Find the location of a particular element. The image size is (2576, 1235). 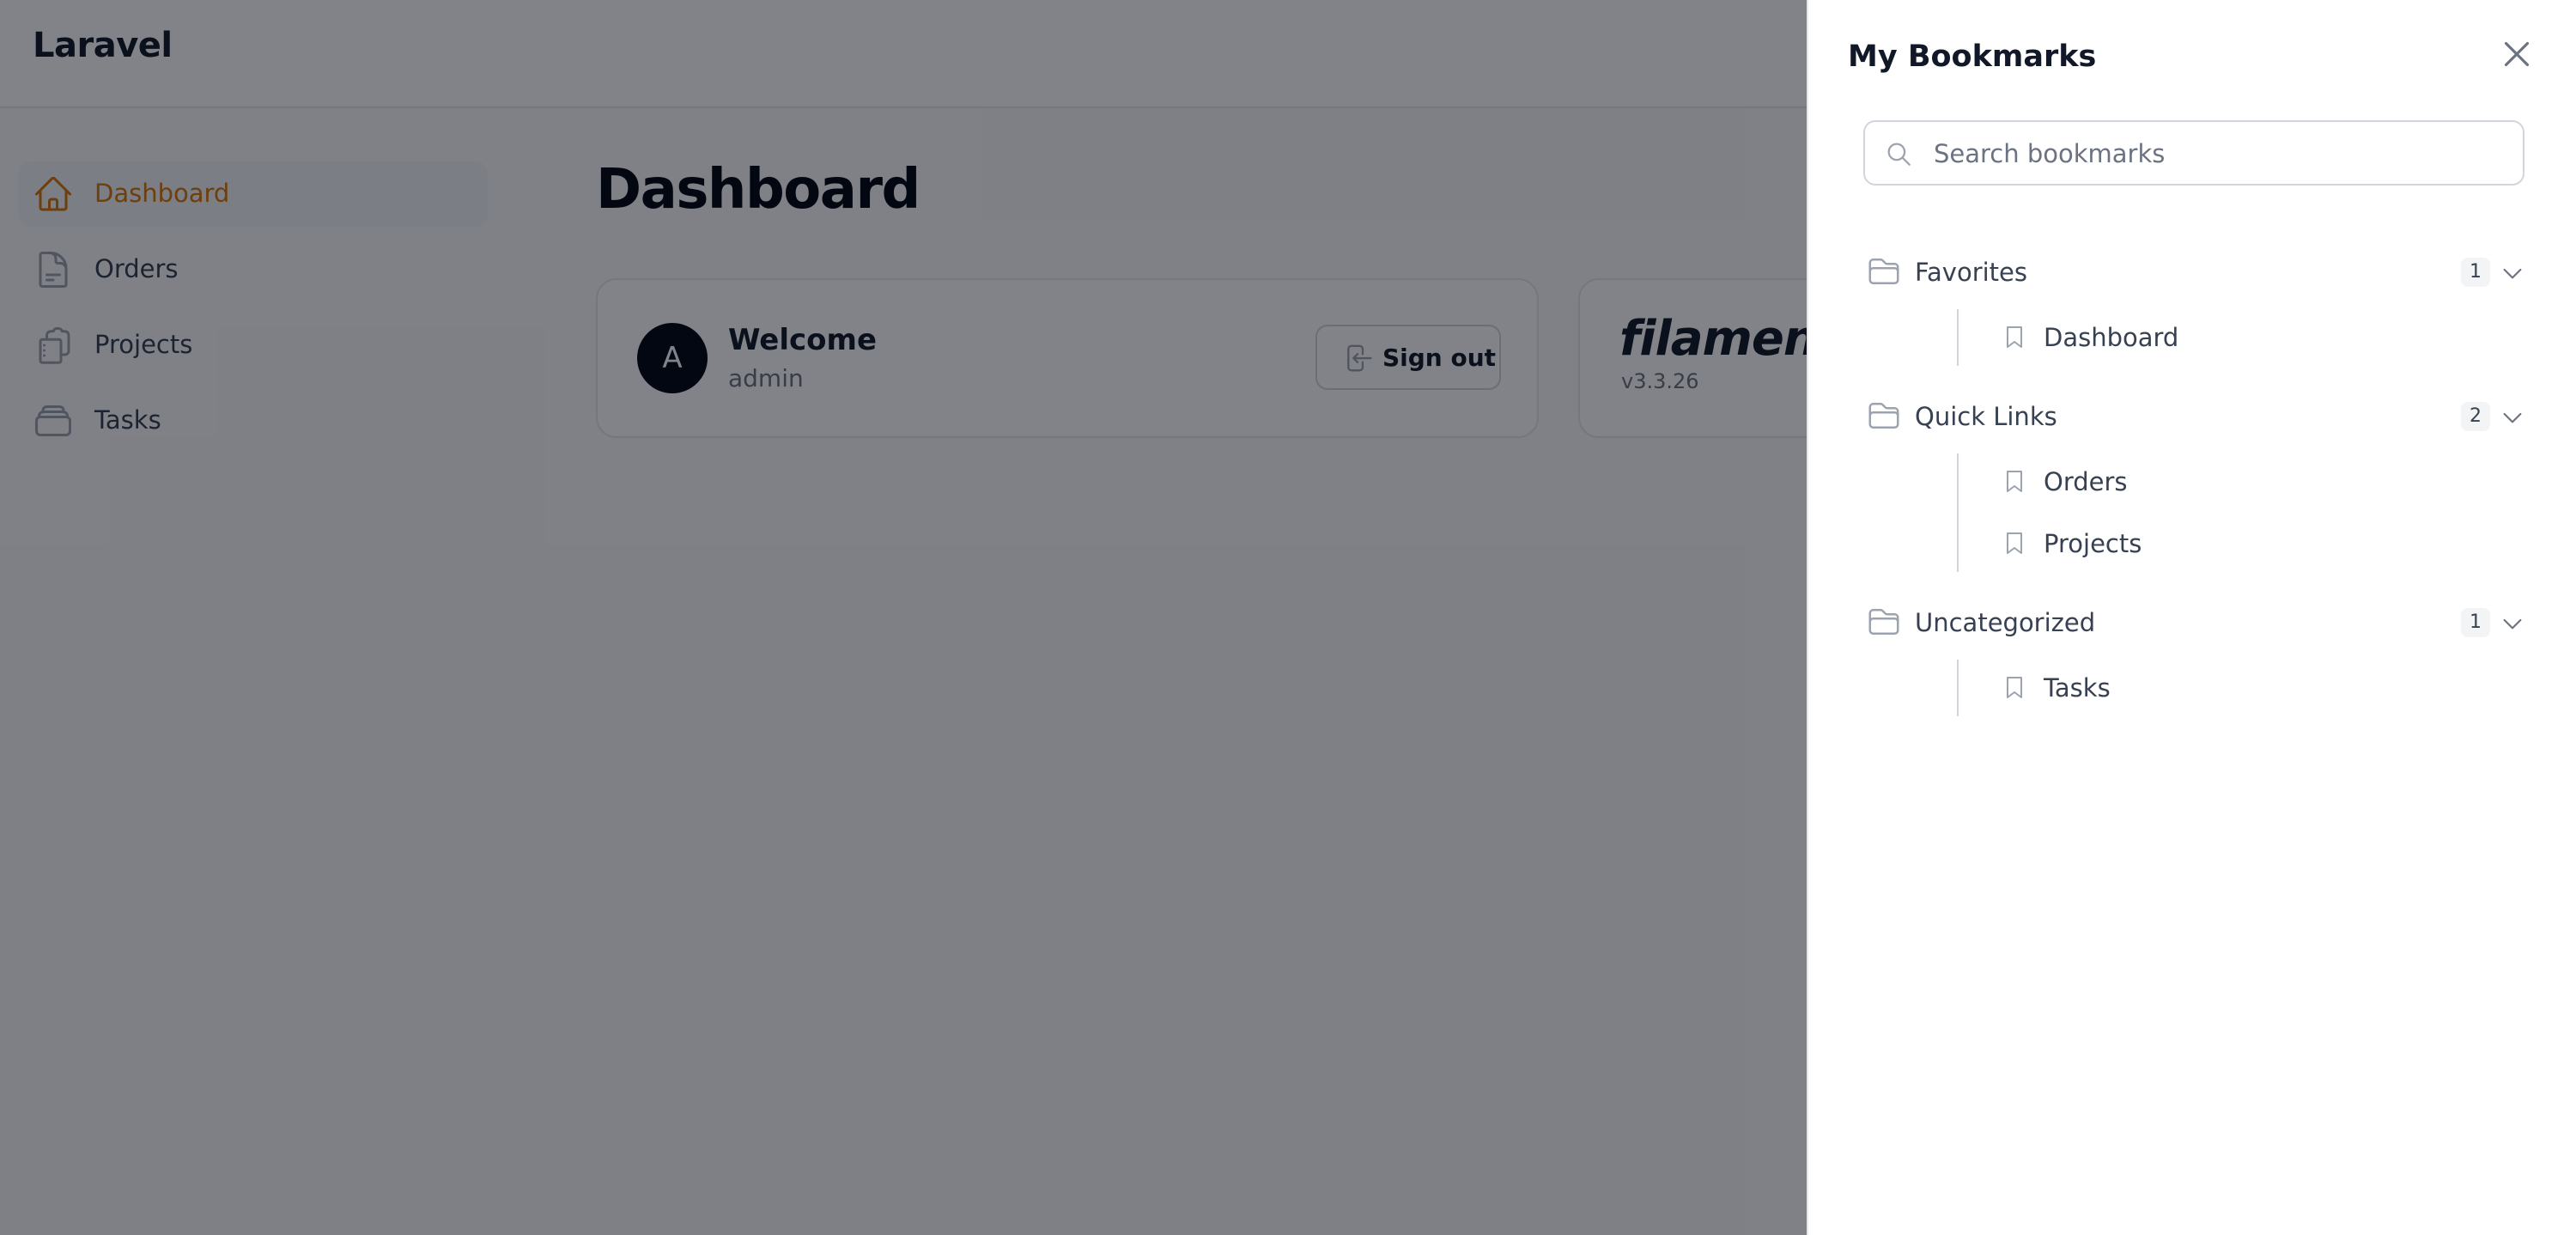

count-badge: 2 is located at coordinates (2475, 416).